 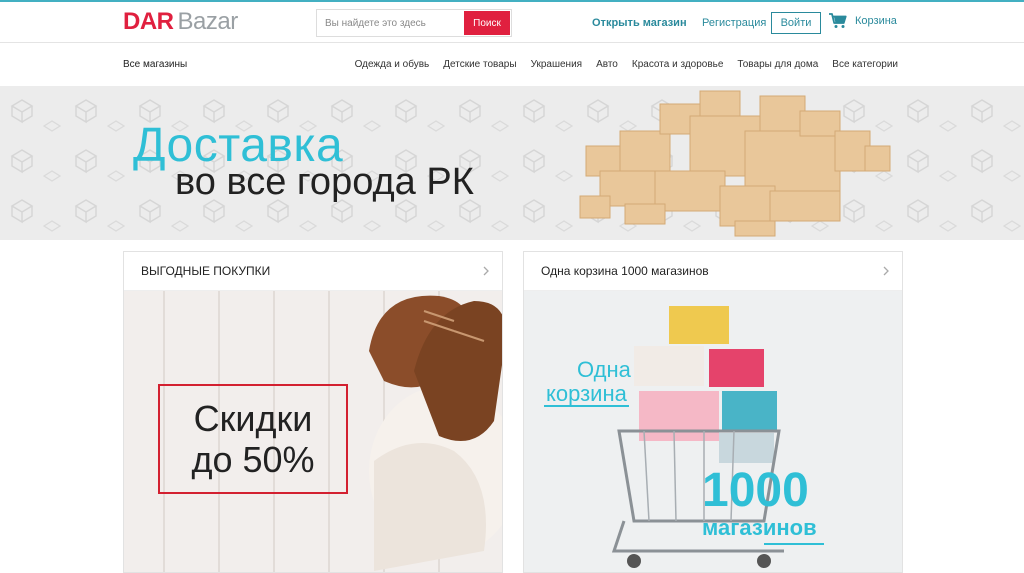 I want to click on category-jewelry: Украшения, so click(x=557, y=64).